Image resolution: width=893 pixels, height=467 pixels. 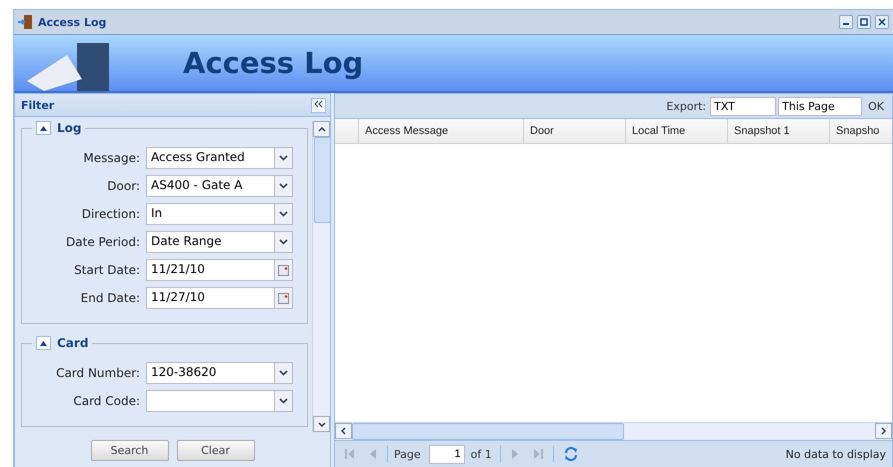 I want to click on scroll-left-button, so click(x=343, y=431).